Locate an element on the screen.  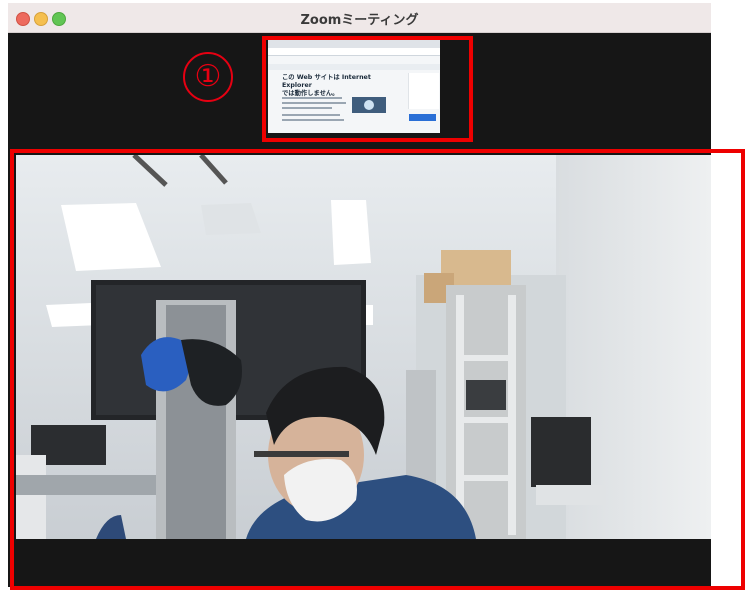
title-bar: Zoomミーティング is located at coordinates (359, 18).